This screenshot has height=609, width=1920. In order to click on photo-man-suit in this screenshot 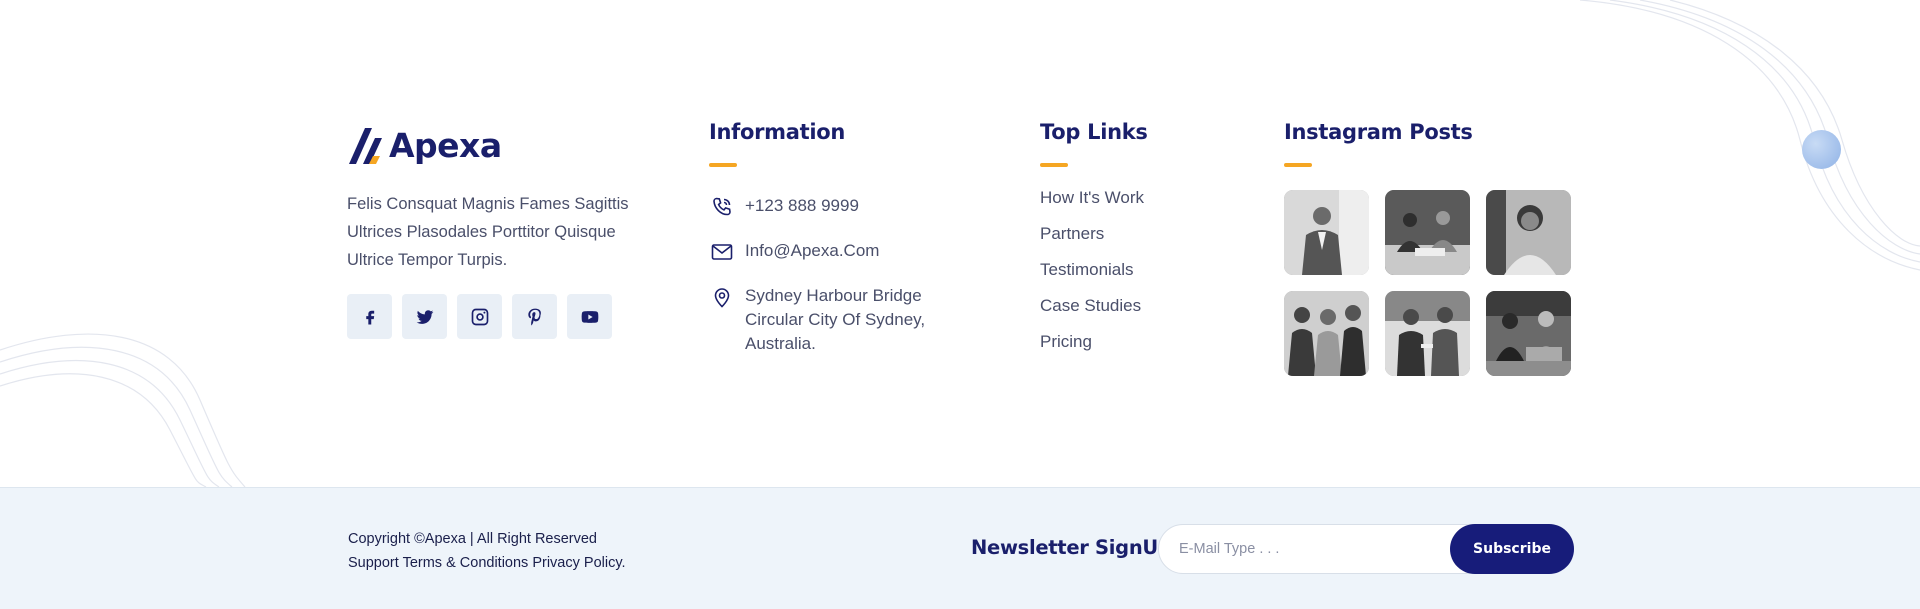, I will do `click(1326, 232)`.